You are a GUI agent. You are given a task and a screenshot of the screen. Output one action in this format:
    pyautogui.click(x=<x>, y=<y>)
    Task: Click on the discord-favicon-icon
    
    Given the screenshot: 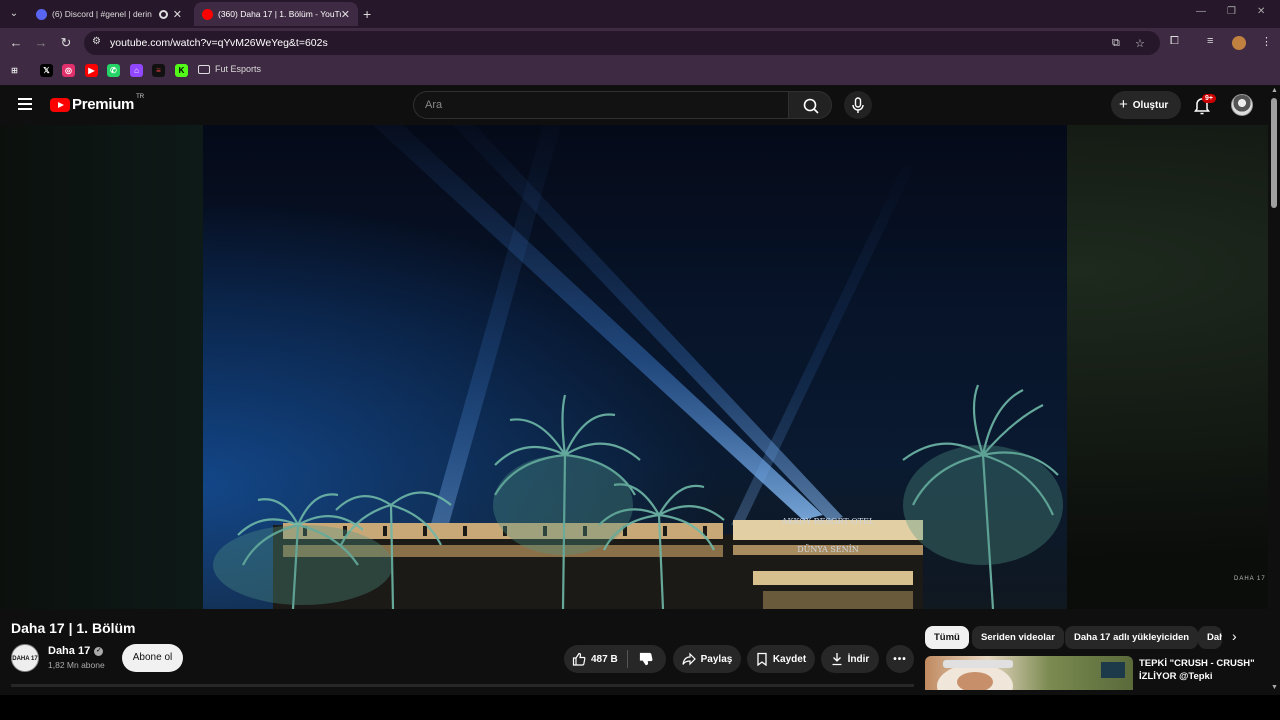 What is the action you would take?
    pyautogui.click(x=41, y=14)
    